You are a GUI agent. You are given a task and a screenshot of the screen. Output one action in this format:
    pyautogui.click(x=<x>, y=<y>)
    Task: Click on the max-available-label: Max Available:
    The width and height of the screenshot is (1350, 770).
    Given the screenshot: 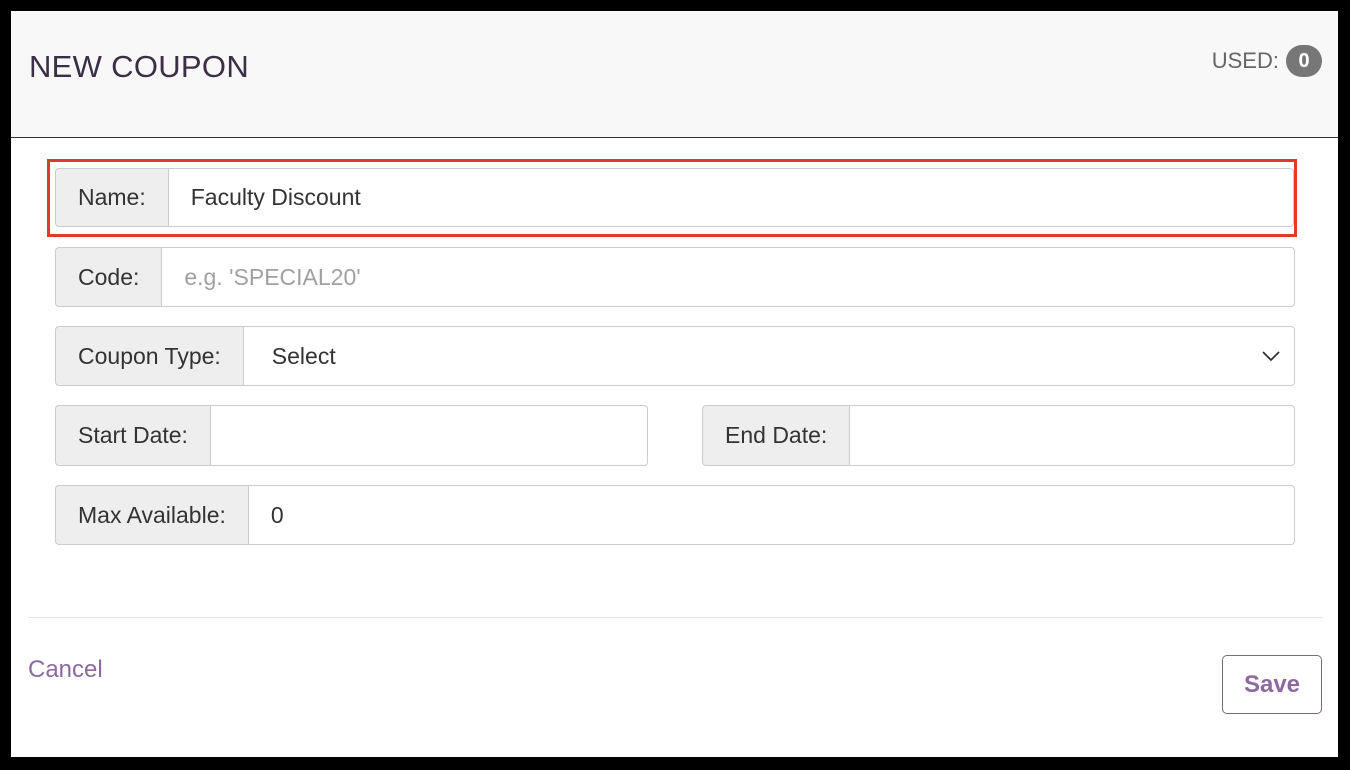 What is the action you would take?
    pyautogui.click(x=151, y=515)
    